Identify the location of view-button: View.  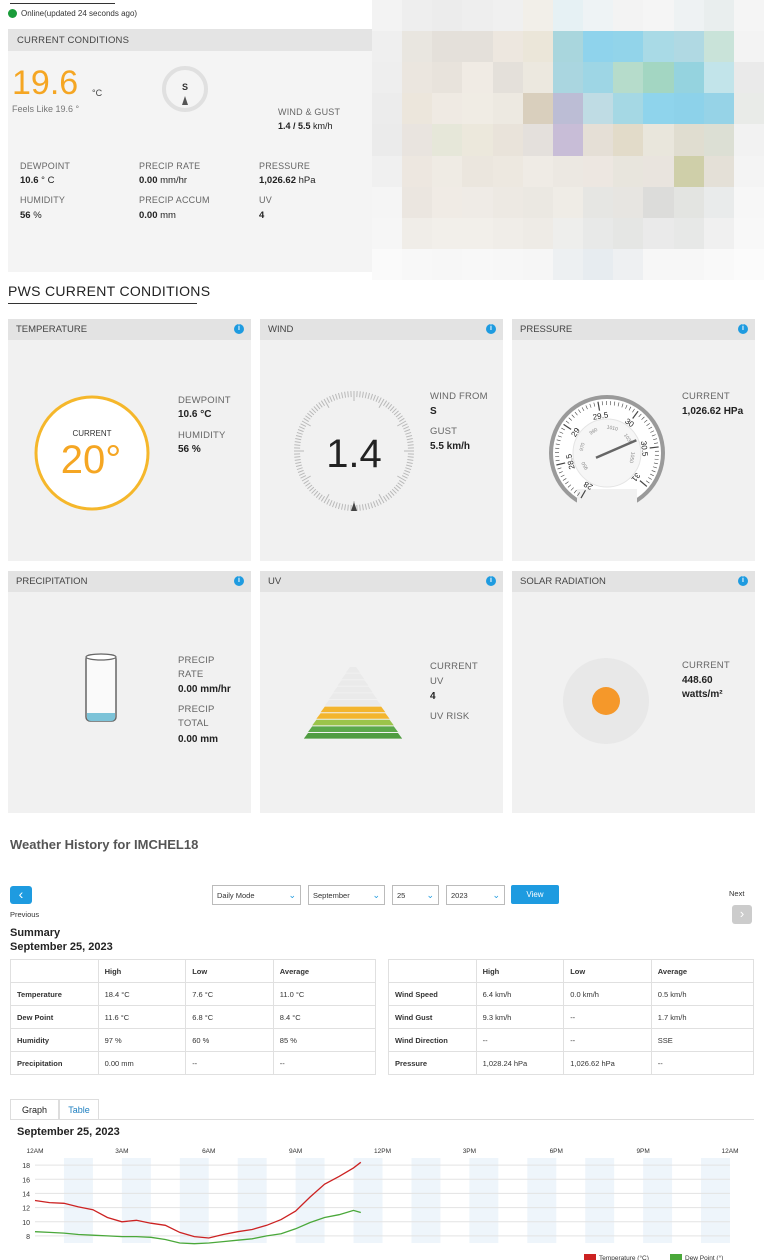
(535, 894).